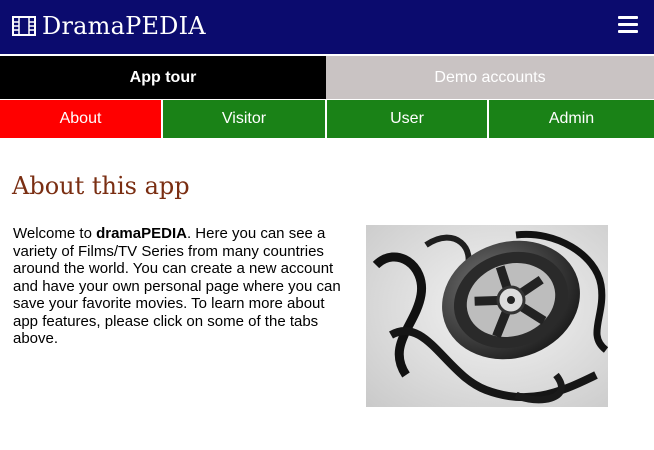 The image size is (654, 450). I want to click on subtab-user: User, so click(408, 119).